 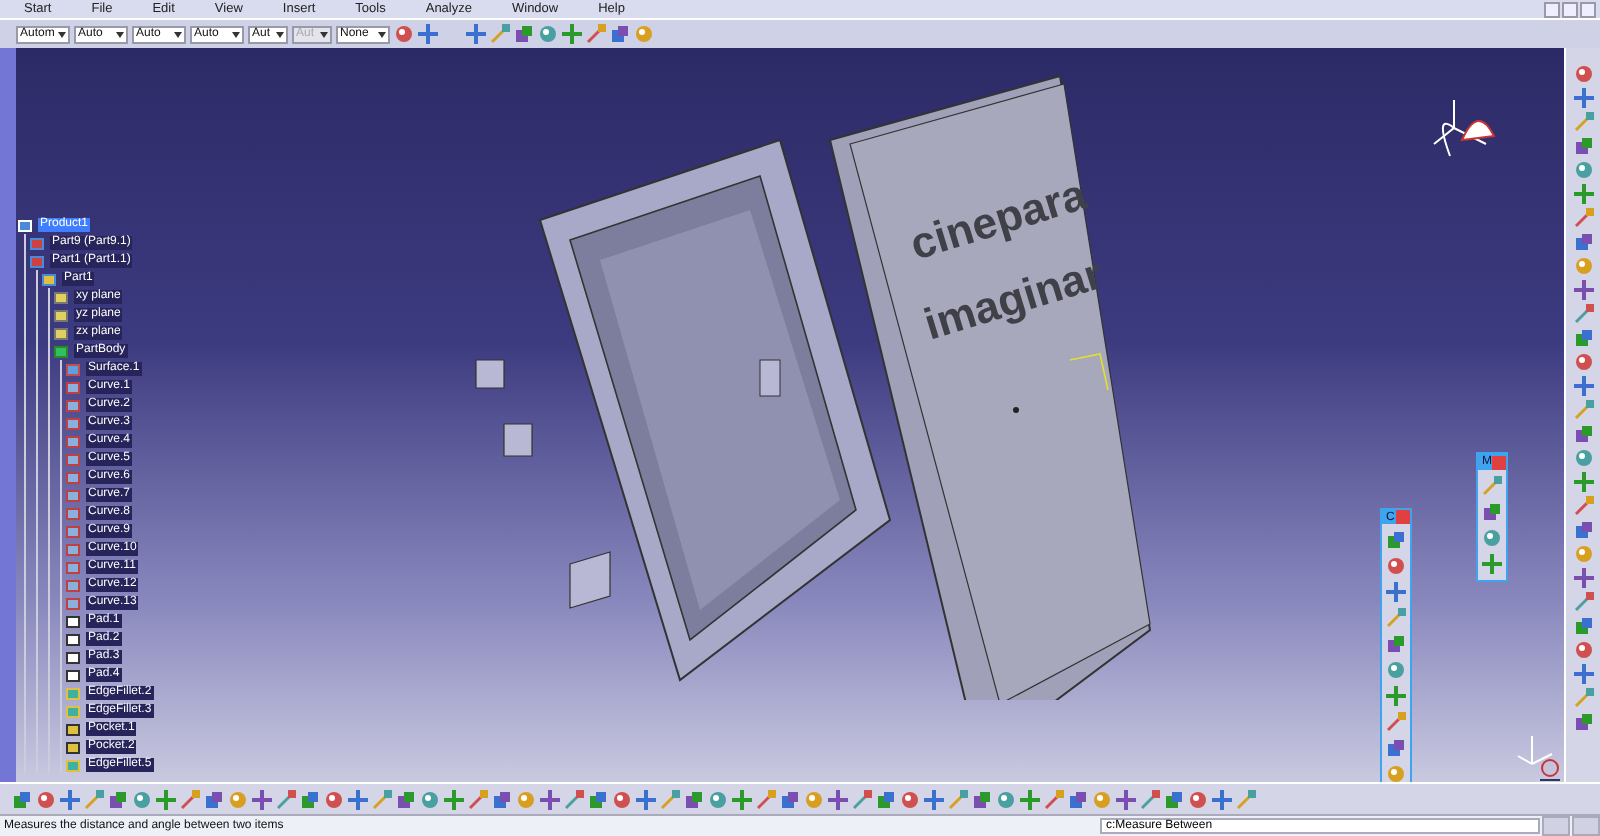 What do you see at coordinates (1570, 9) in the screenshot?
I see `restore-button` at bounding box center [1570, 9].